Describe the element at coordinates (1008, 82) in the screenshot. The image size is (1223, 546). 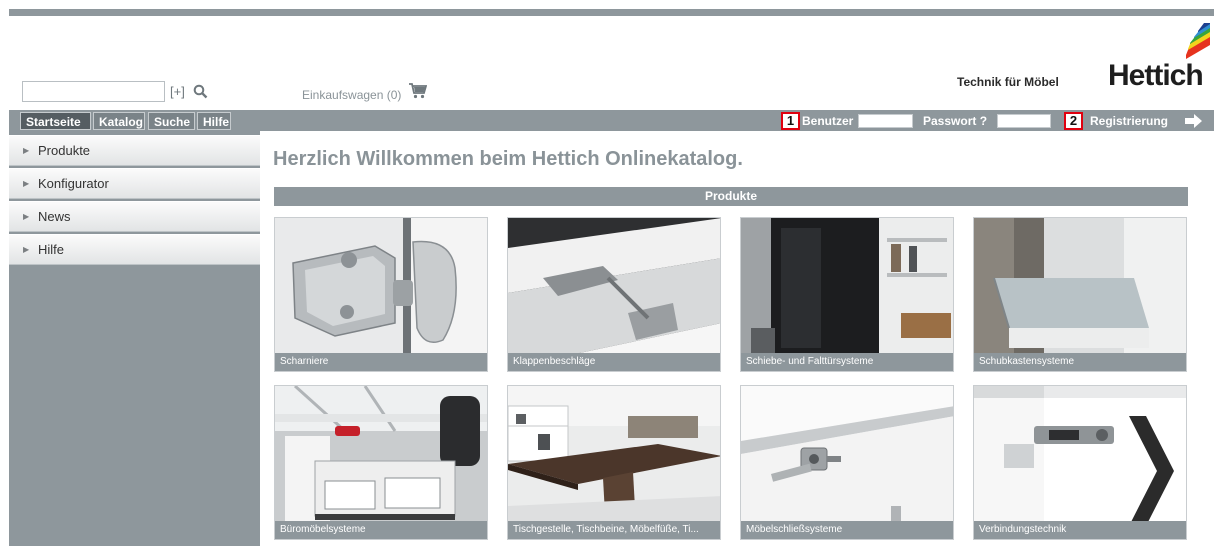
I see `tagline: Technik für Möbel` at that location.